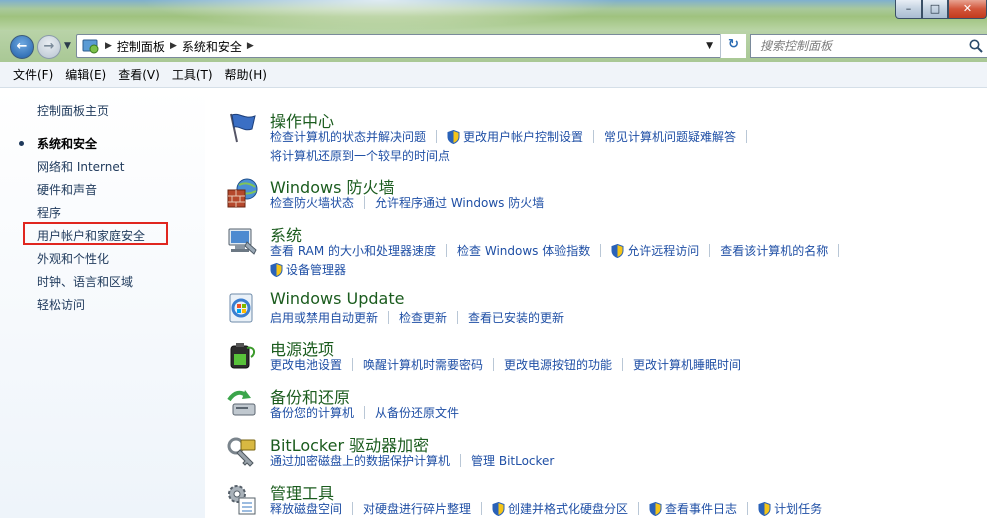 The width and height of the screenshot is (987, 518). What do you see at coordinates (417, 508) in the screenshot?
I see `task-link: 对硬盘进行碎片整理` at bounding box center [417, 508].